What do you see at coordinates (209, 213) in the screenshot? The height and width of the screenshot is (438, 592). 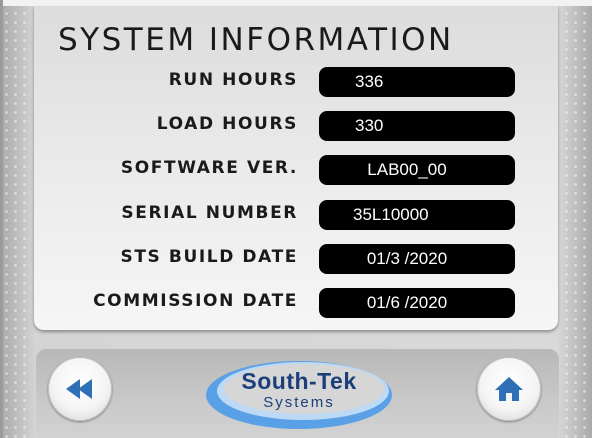 I see `serial-number-label: SERIAL NUMBER` at bounding box center [209, 213].